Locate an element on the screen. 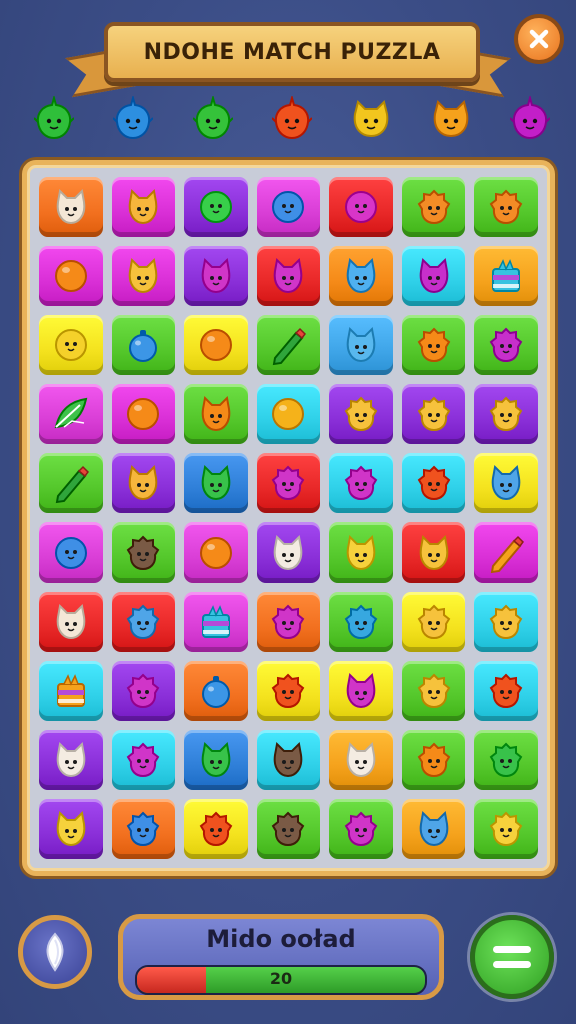 This screenshot has width=576, height=1024. tile-r6-c5 is located at coordinates (361, 552).